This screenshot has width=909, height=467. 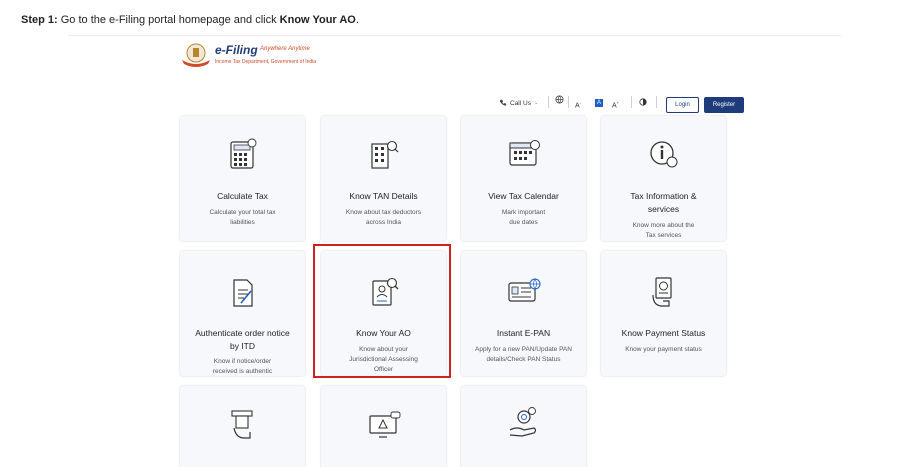 What do you see at coordinates (242, 196) in the screenshot?
I see `card-title: Calculate Tax` at bounding box center [242, 196].